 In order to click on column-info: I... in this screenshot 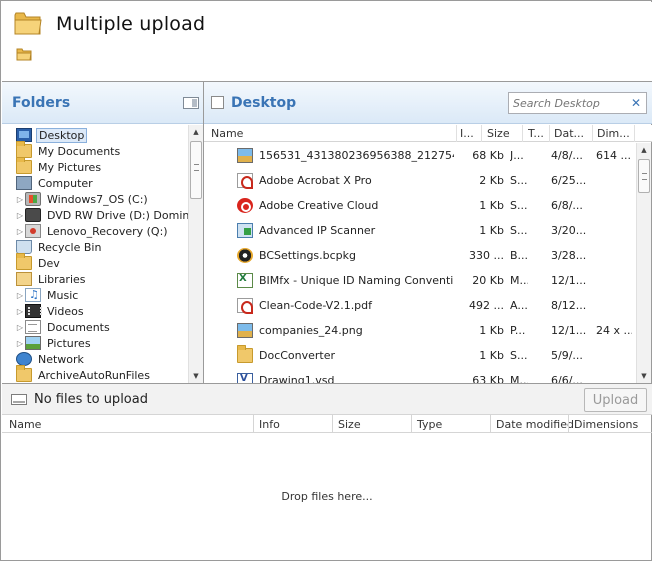, I will do `click(470, 133)`.